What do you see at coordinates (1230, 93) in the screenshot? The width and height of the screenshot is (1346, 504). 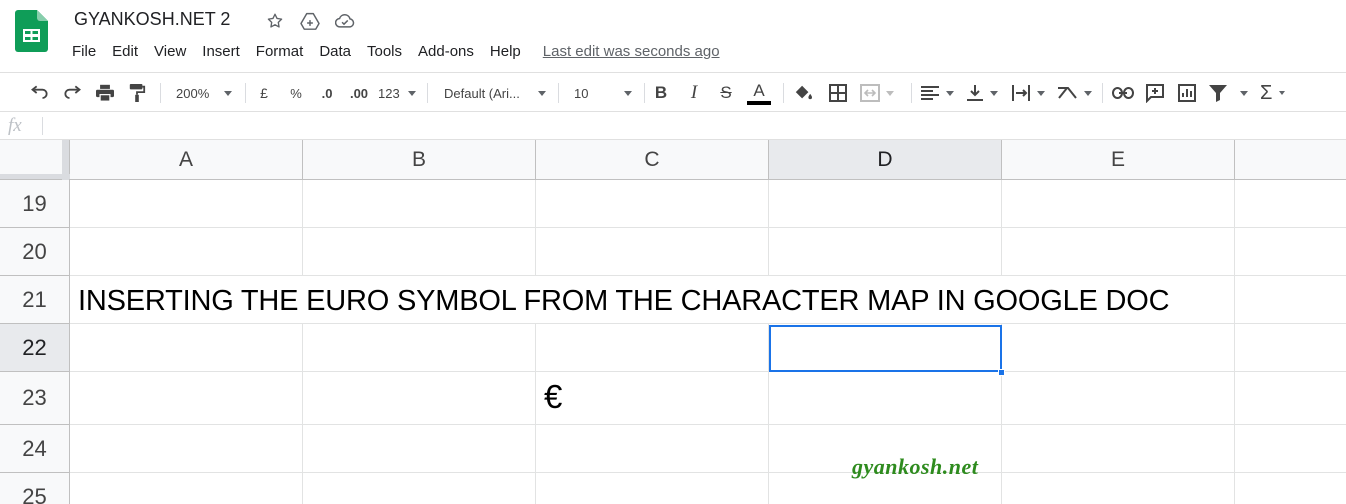 I see `filter-icon` at bounding box center [1230, 93].